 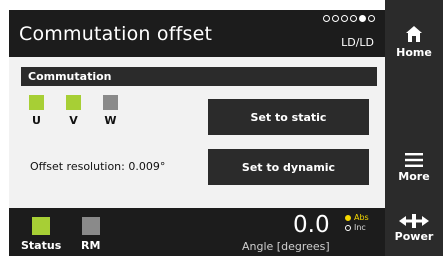 I want to click on inc-row: Inc, so click(x=357, y=228).